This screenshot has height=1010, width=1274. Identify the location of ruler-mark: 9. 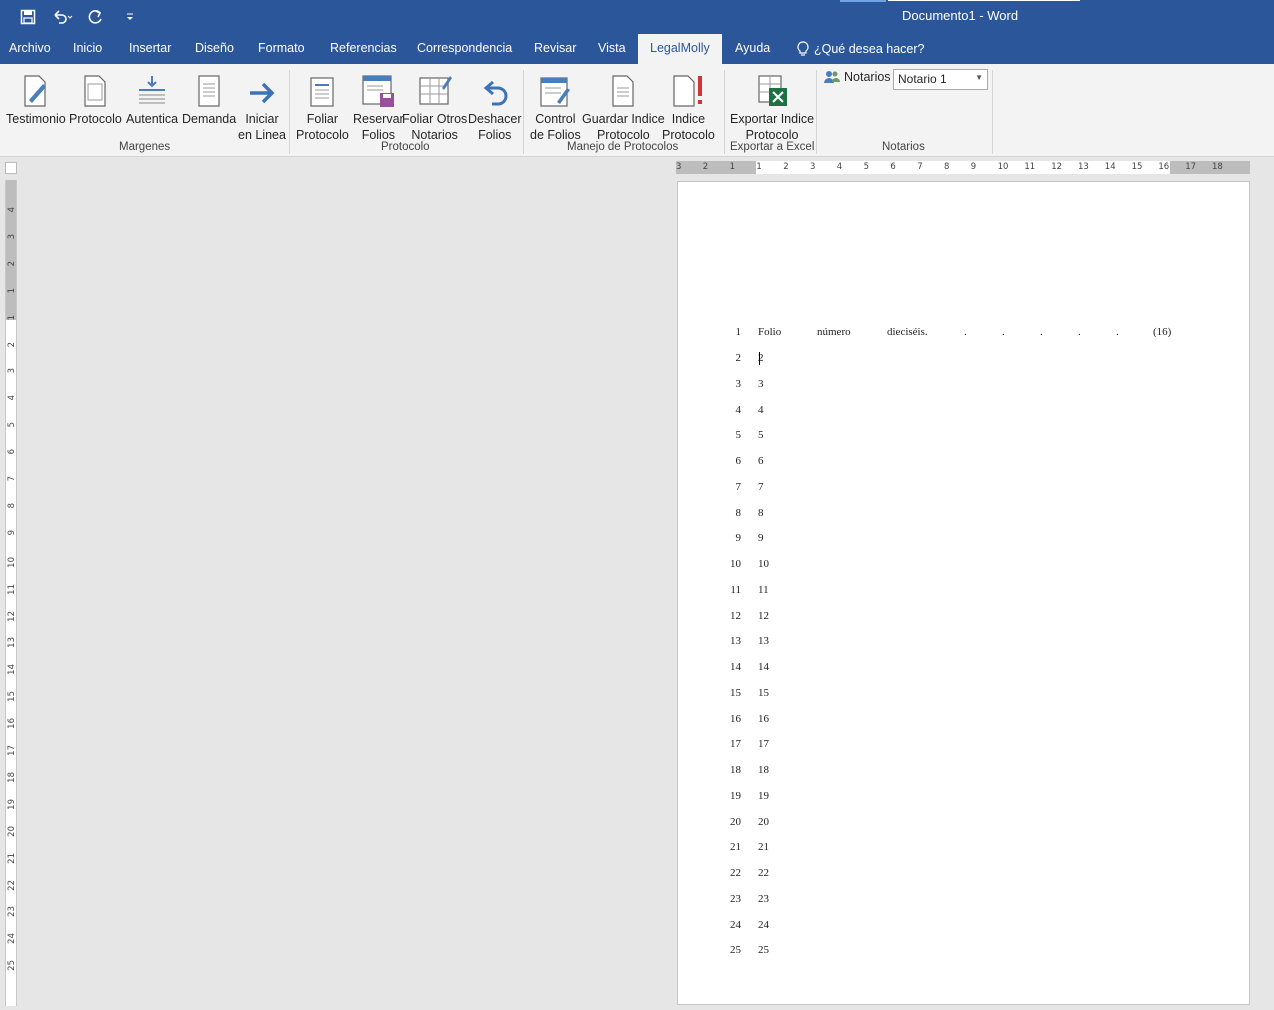
(12, 532).